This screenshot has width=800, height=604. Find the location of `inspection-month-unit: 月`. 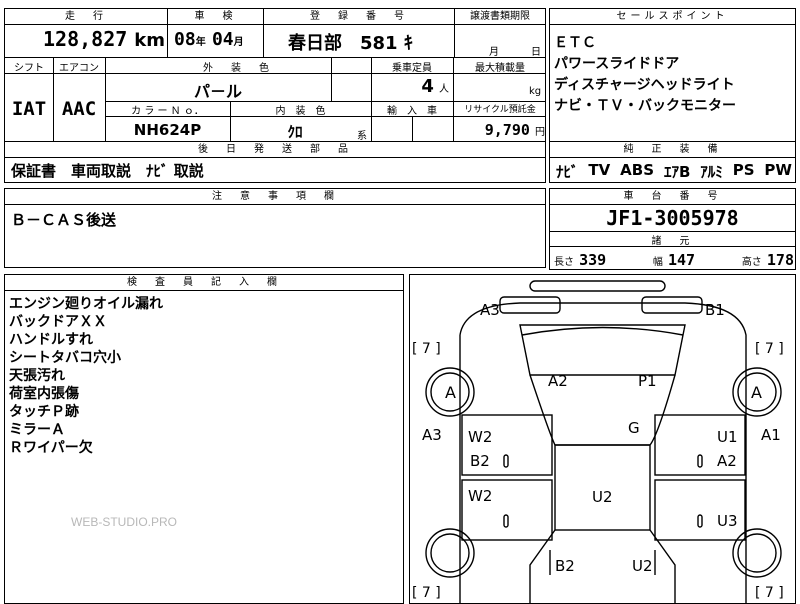

inspection-month-unit: 月 is located at coordinates (238, 42).